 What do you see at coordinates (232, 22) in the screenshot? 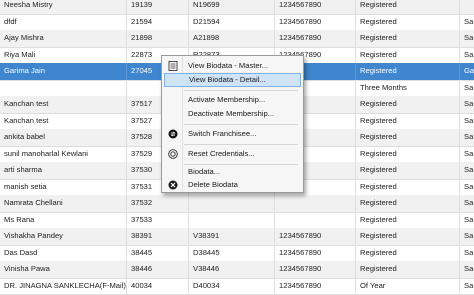
I see `table-cell-code: D21594` at bounding box center [232, 22].